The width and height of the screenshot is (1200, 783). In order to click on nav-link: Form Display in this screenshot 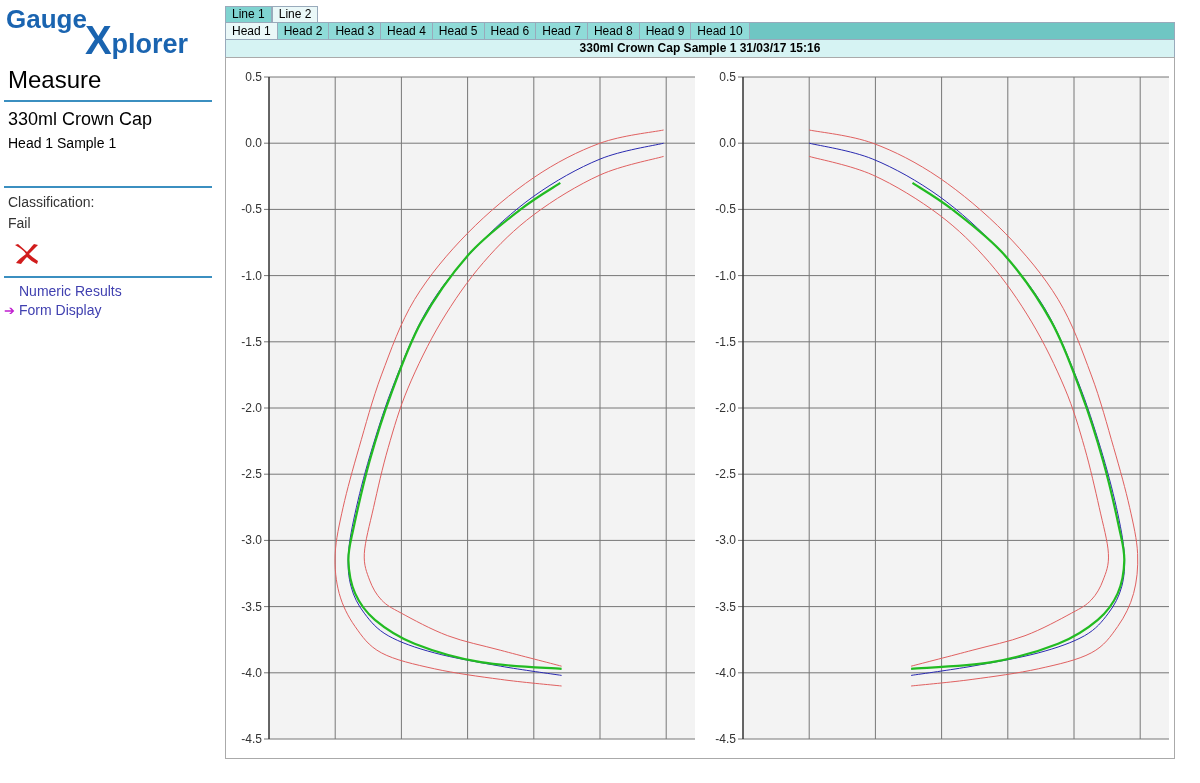, I will do `click(60, 310)`.